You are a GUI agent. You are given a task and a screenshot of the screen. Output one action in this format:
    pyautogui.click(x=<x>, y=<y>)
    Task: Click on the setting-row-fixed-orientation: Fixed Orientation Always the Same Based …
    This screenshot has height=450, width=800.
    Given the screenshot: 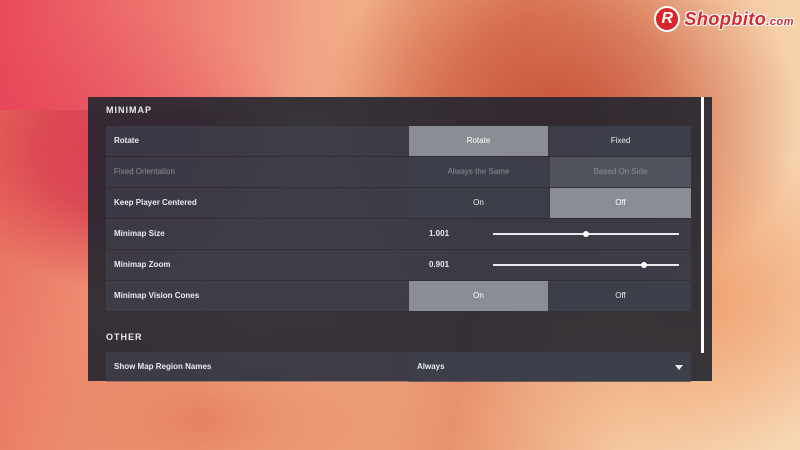 What is the action you would take?
    pyautogui.click(x=398, y=172)
    